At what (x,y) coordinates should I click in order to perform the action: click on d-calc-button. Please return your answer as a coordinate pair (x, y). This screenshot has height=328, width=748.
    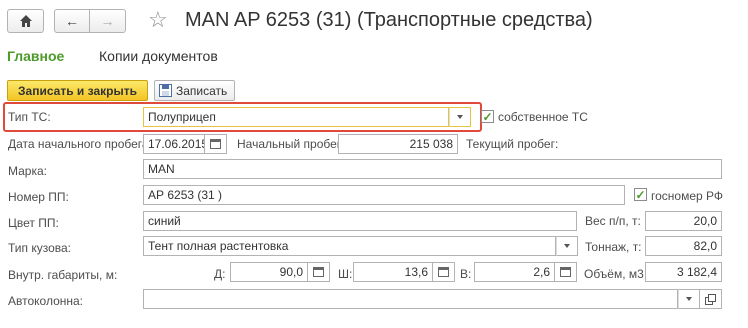
    Looking at the image, I should click on (319, 272).